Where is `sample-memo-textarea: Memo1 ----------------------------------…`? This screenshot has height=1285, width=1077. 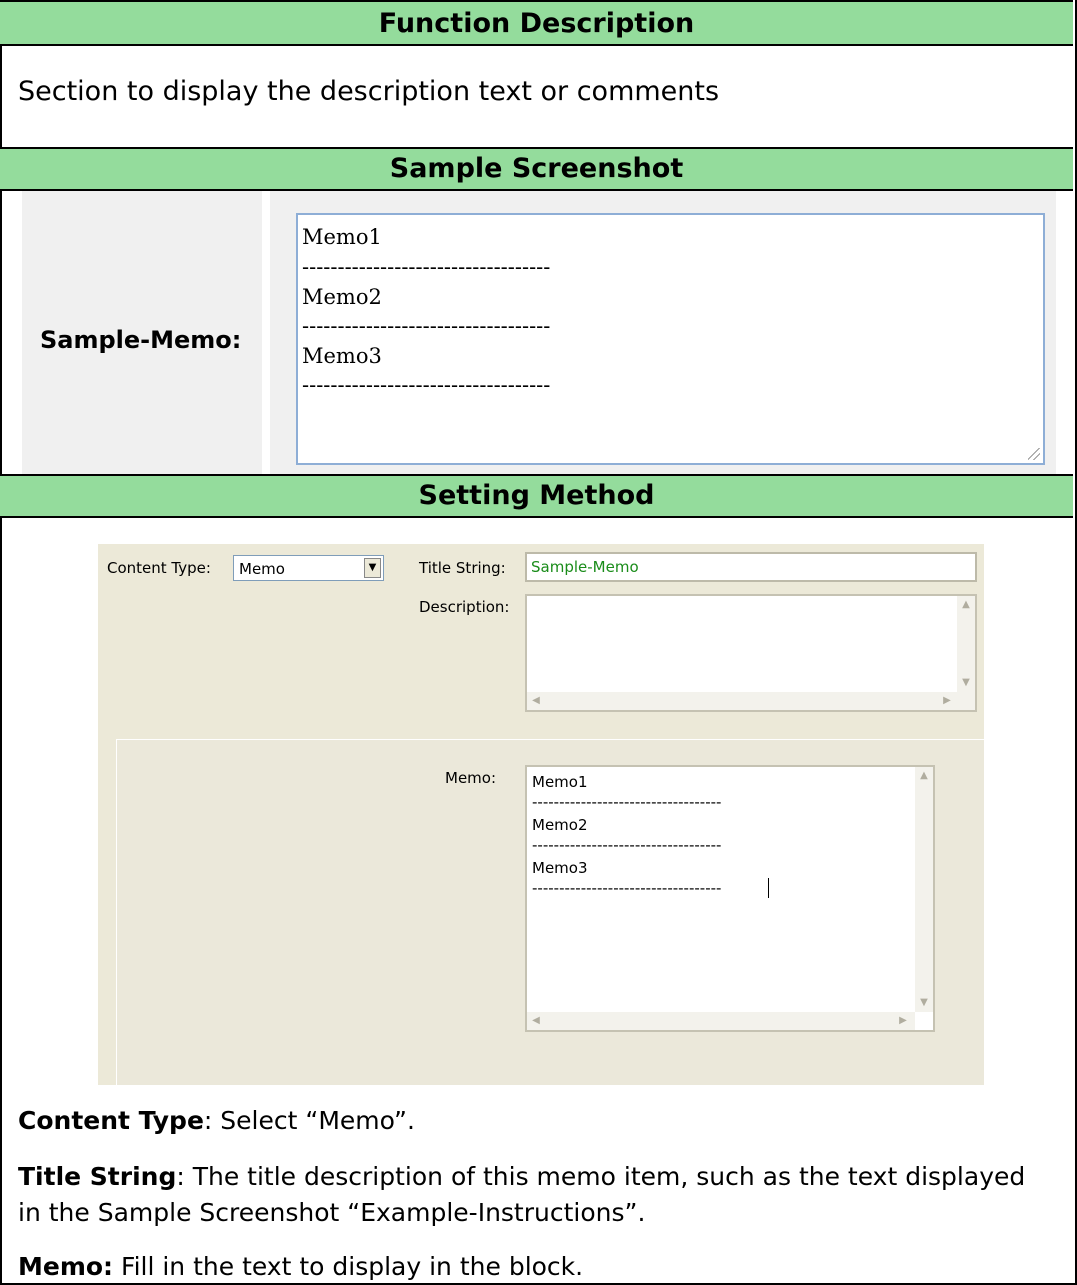
sample-memo-textarea: Memo1 ----------------------------------… is located at coordinates (670, 339).